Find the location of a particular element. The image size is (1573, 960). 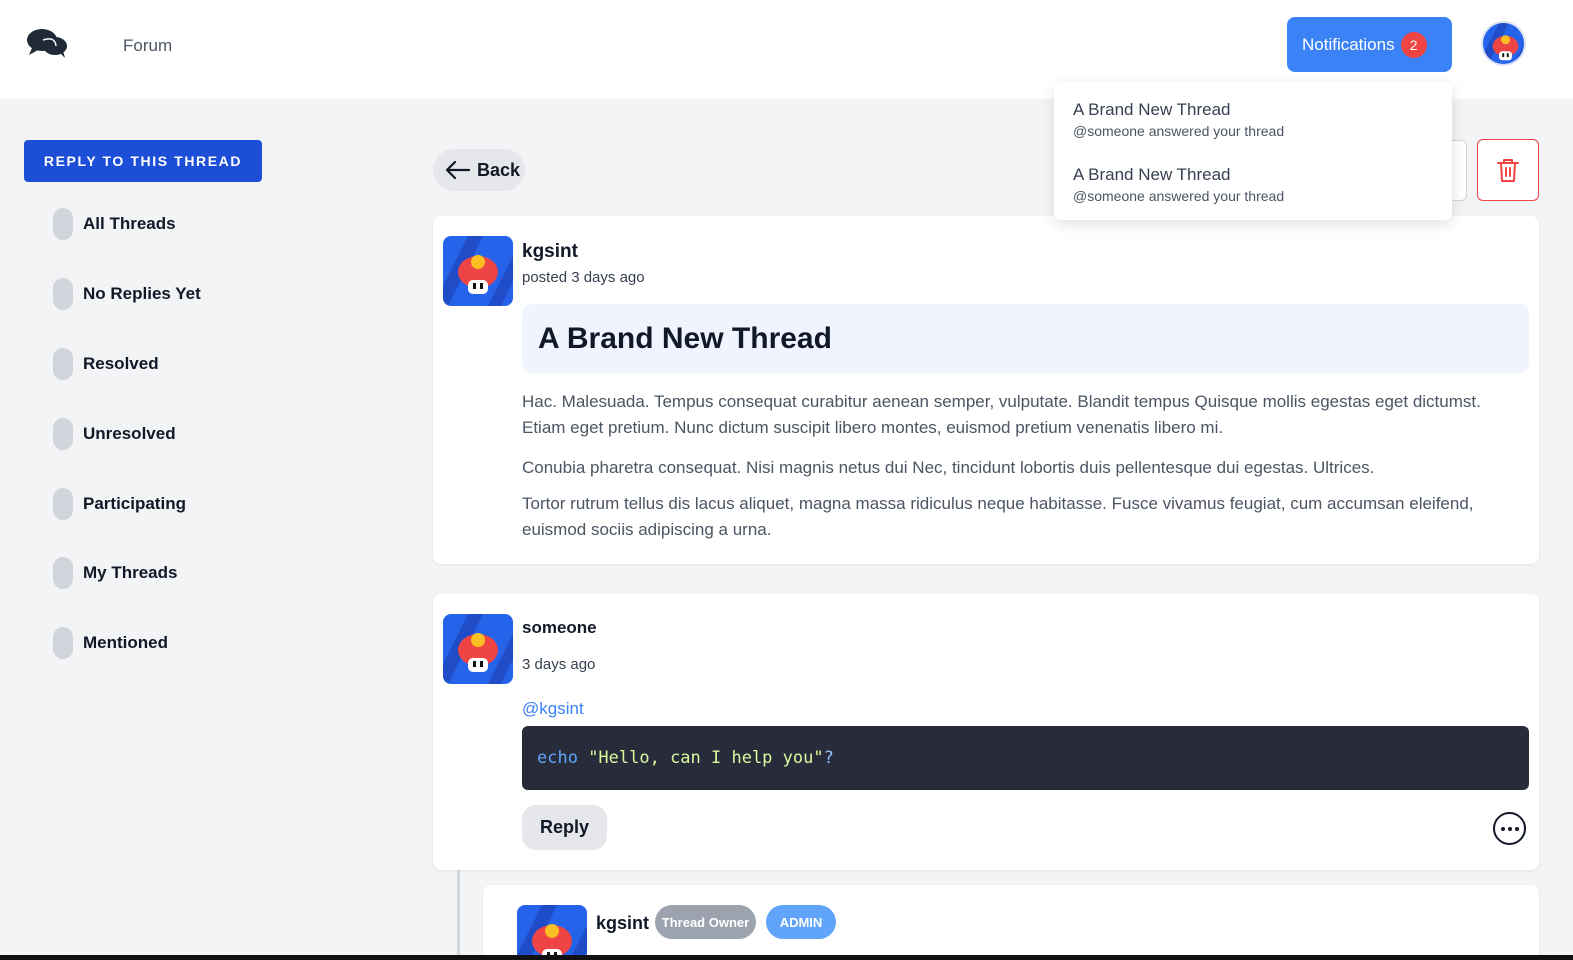

sidebar-item-label: Participating is located at coordinates (134, 503).